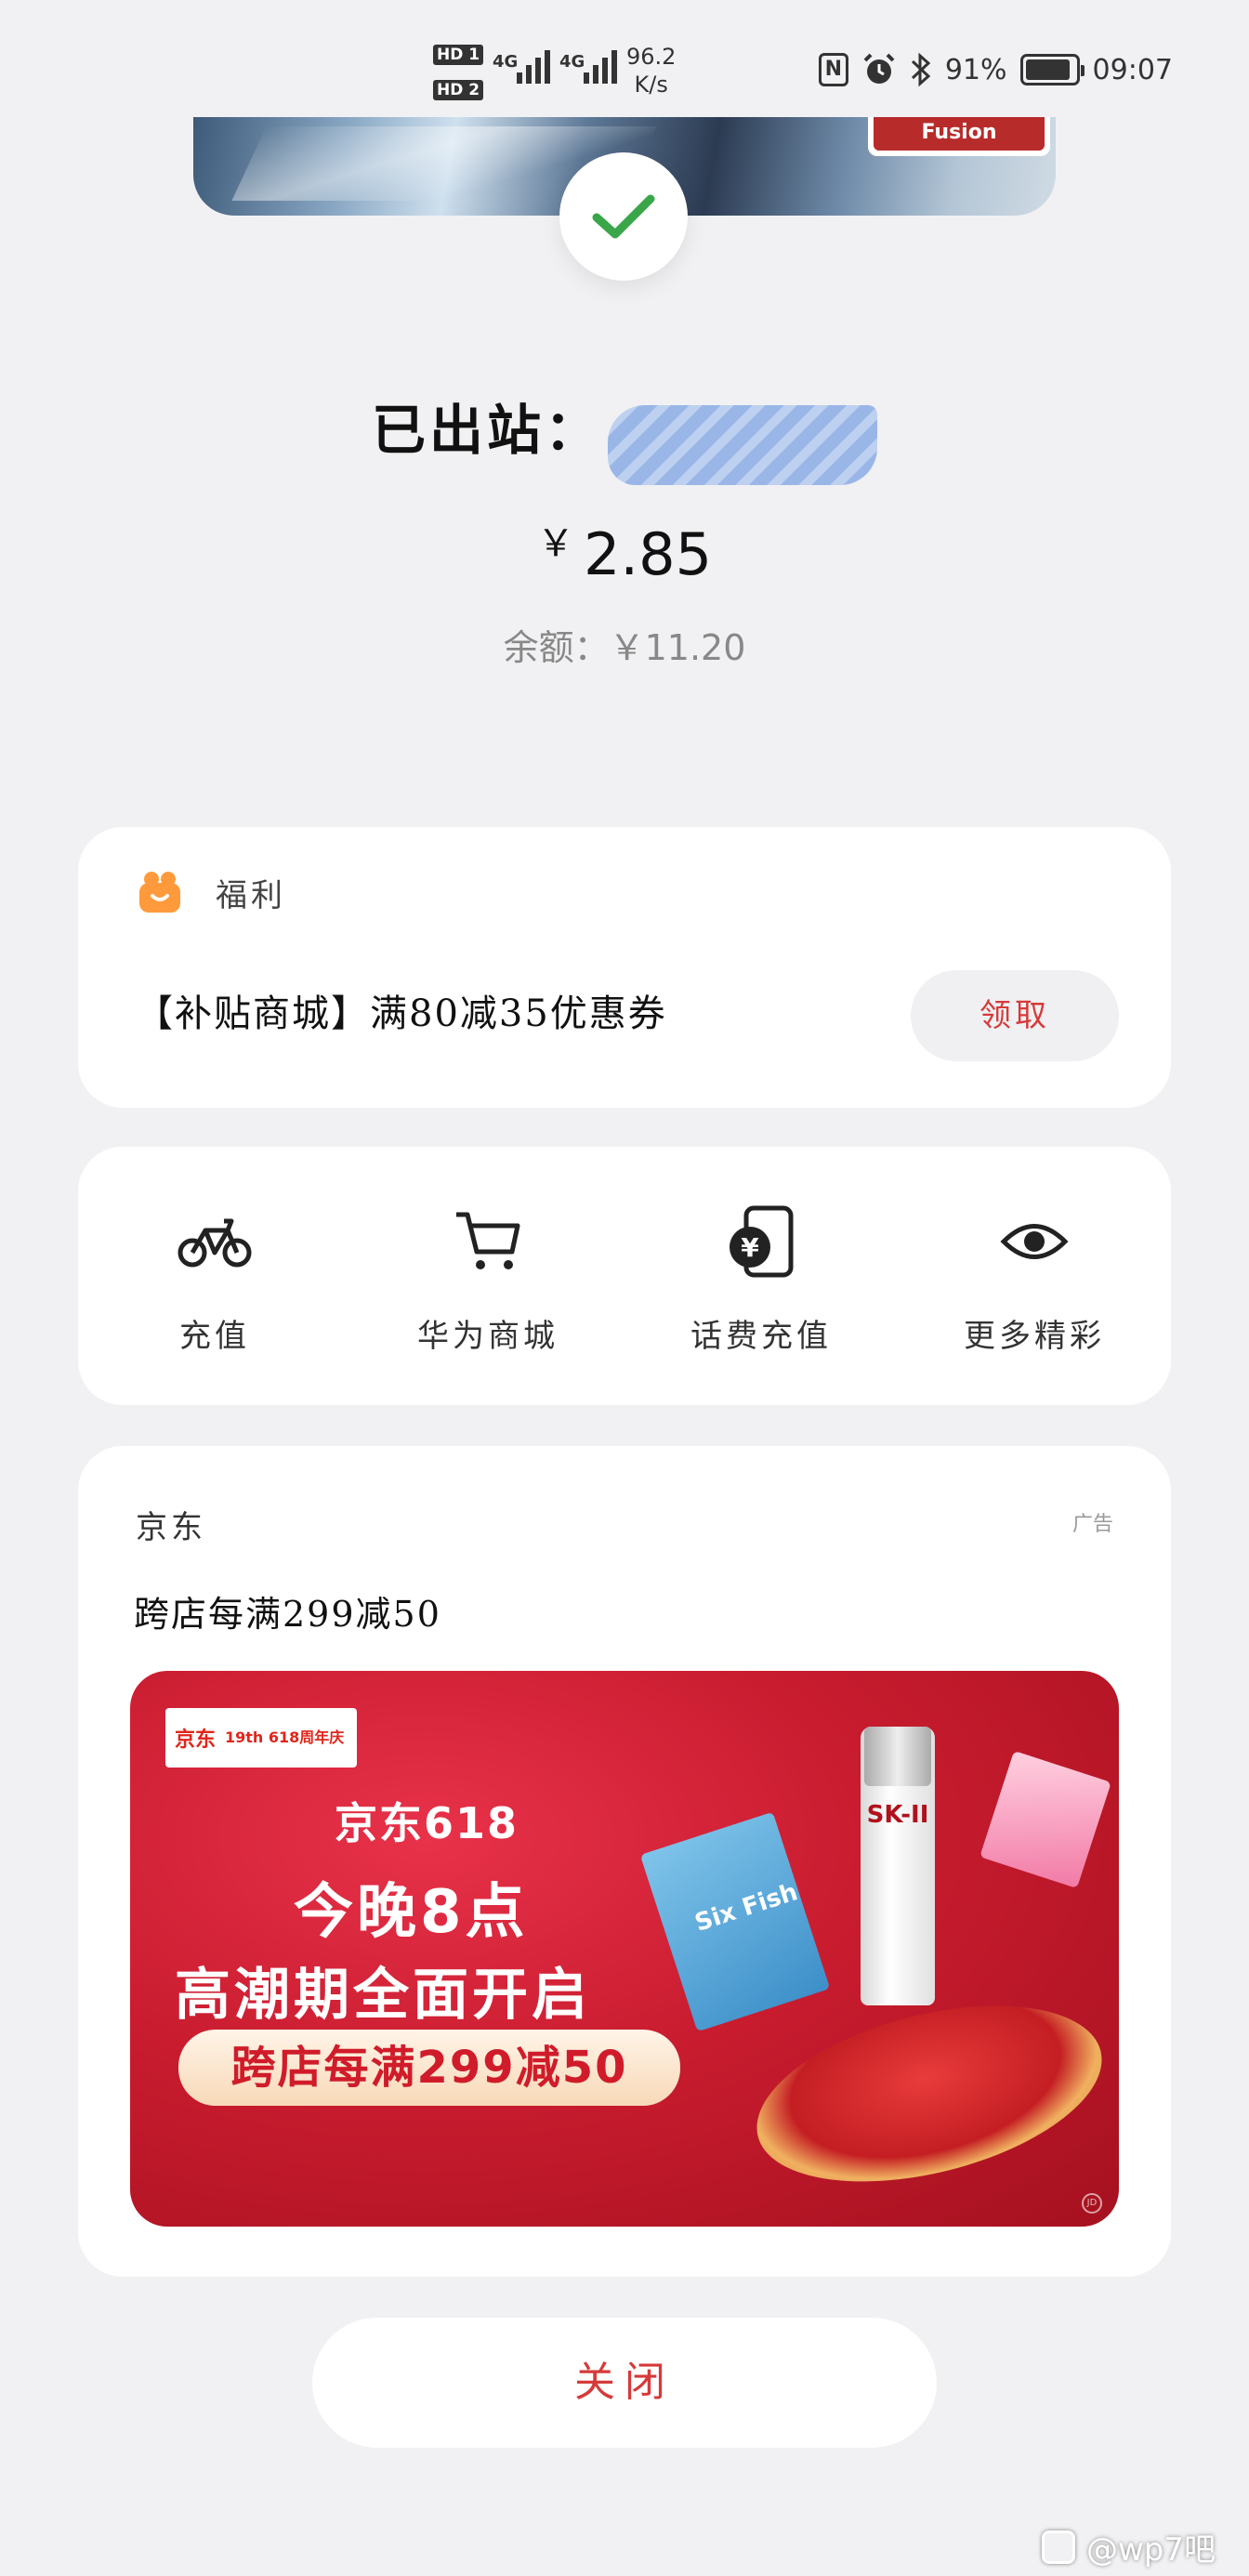 This screenshot has width=1249, height=2576. I want to click on service-label: 华为商城, so click(488, 1336).